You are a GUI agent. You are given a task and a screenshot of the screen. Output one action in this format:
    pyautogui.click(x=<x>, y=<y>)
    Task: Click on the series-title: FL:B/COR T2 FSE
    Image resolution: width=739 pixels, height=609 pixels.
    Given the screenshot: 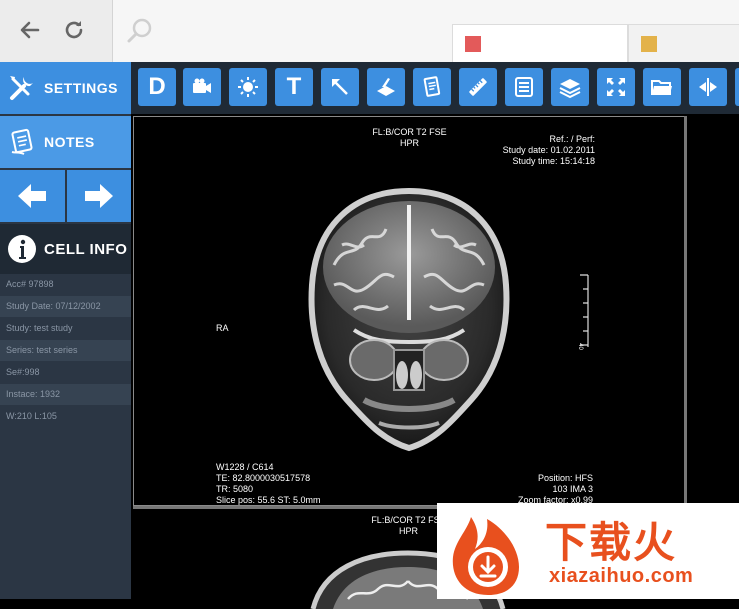 What is the action you would take?
    pyautogui.click(x=409, y=132)
    